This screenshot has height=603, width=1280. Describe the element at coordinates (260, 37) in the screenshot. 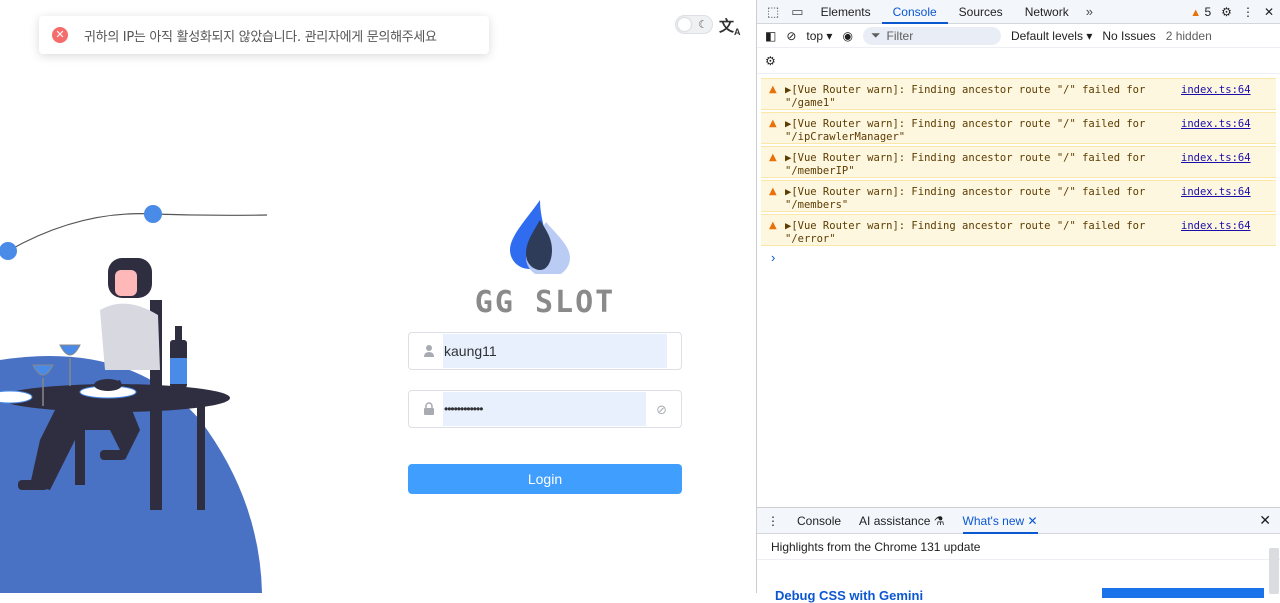

I see `toast-message: 귀하의 IP는 아직 활성화되지 않았습니다. 관리자에게 문의해주세요` at that location.